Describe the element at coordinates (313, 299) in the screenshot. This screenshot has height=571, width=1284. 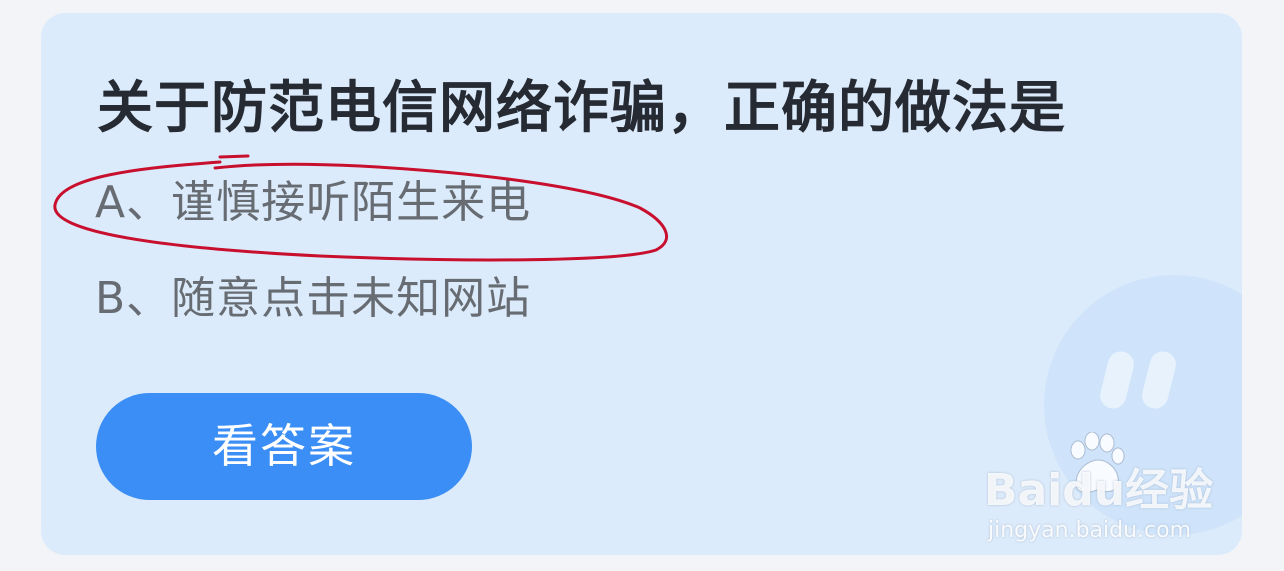
I see `option-b: B、随意点击未知网站` at that location.